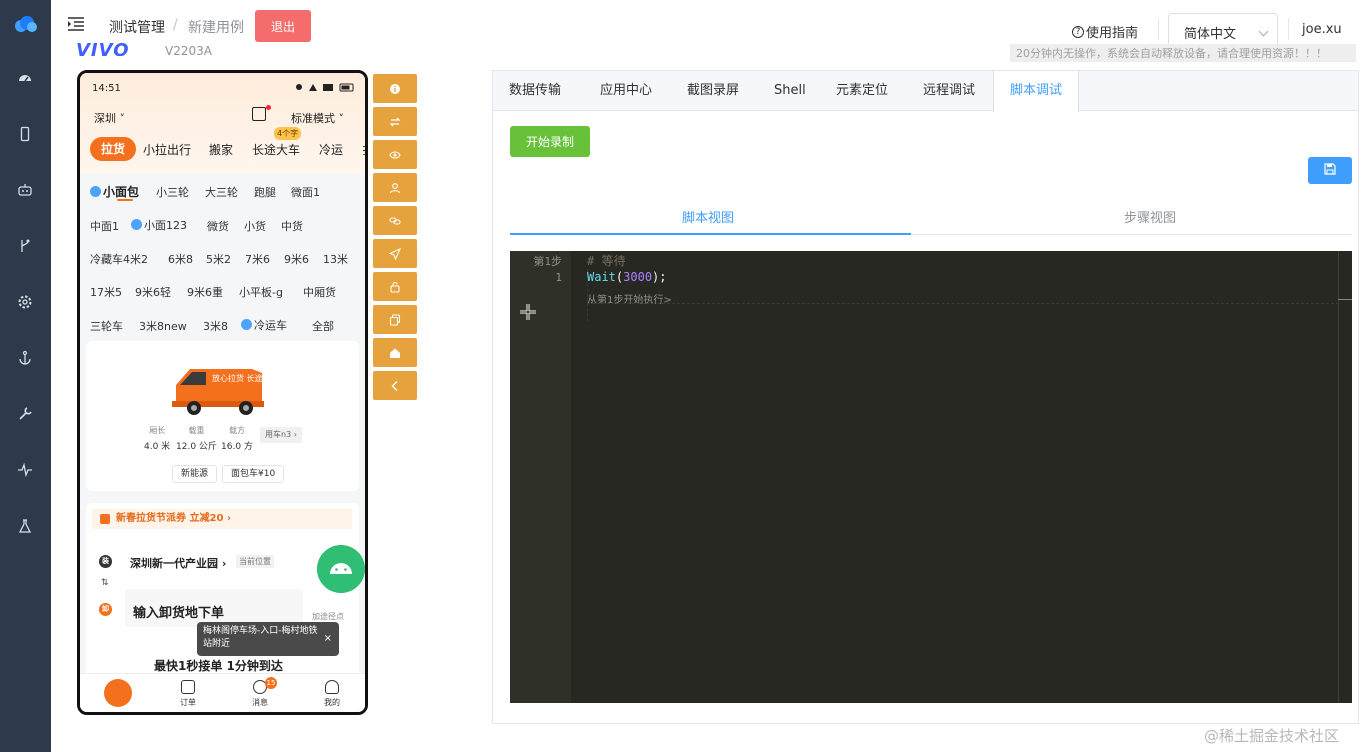 This screenshot has height=752, width=1370. What do you see at coordinates (305, 192) in the screenshot?
I see `vehicle-option: 微面1` at bounding box center [305, 192].